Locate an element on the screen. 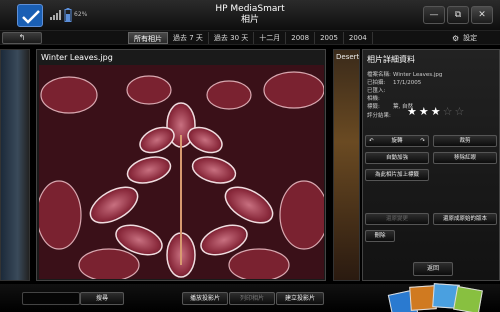 The height and width of the screenshot is (312, 500). rating-stars: ★★★☆☆ is located at coordinates (436, 111).